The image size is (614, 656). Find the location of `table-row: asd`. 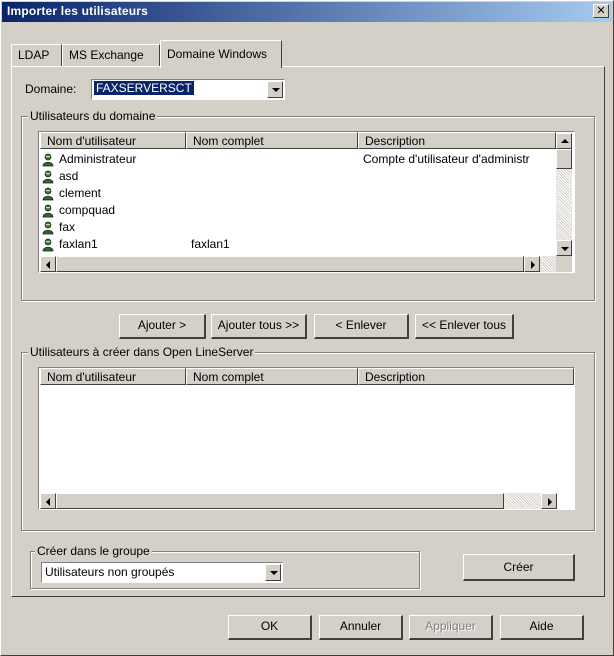

table-row: asd is located at coordinates (298, 177).